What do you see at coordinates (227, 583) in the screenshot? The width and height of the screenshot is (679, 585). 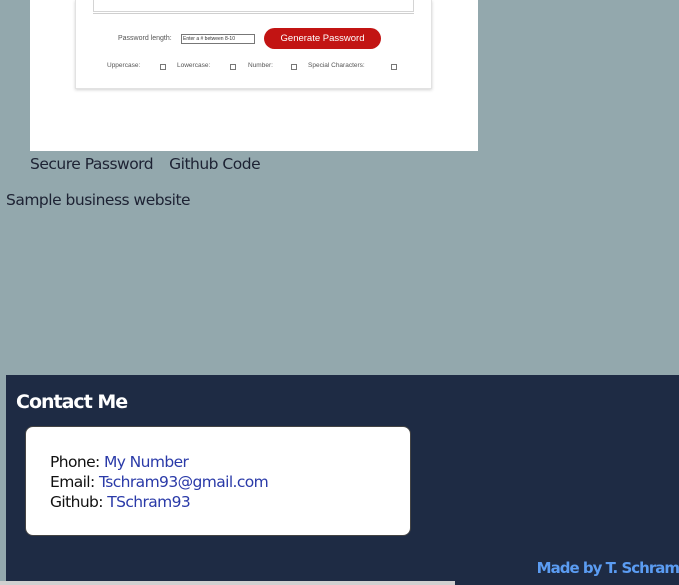 I see `horizontal-scrollbar` at bounding box center [227, 583].